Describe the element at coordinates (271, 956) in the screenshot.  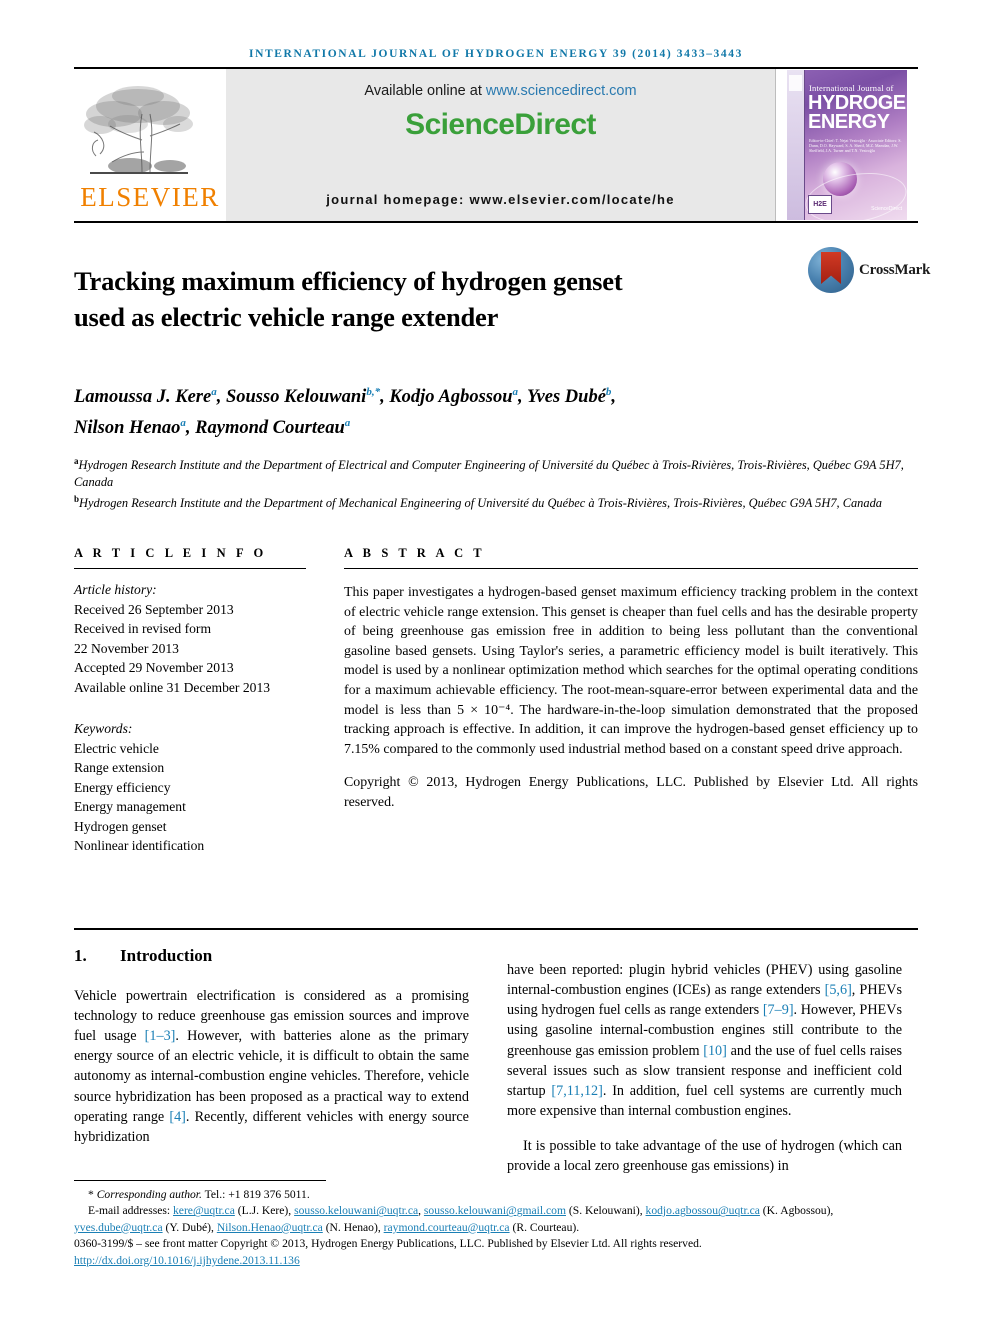
I see `section-heading-introduction: 1. Introduction` at that location.